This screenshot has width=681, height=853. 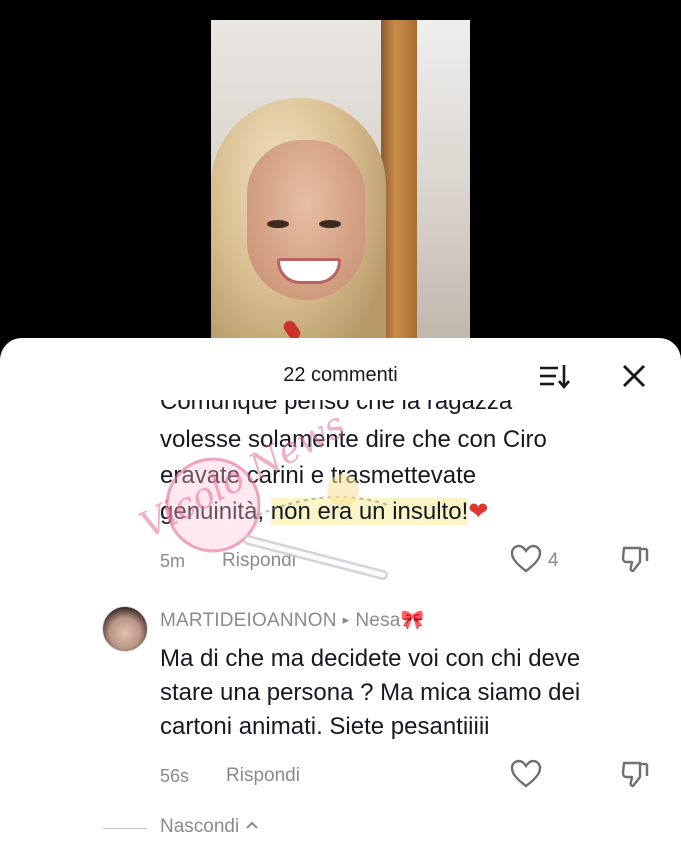 I want to click on like-count: 4, so click(x=553, y=560).